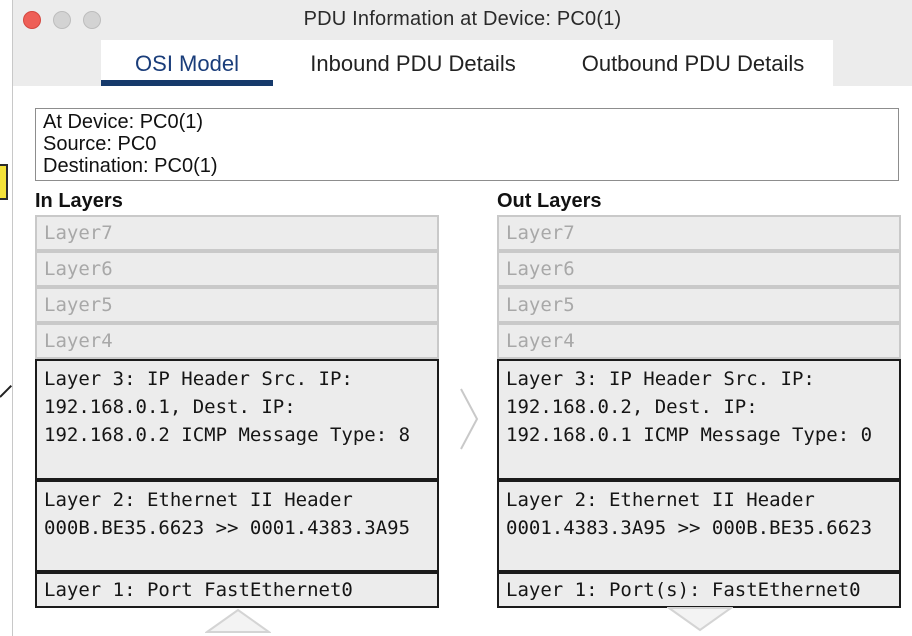 Image resolution: width=912 pixels, height=636 pixels. What do you see at coordinates (237, 590) in the screenshot?
I see `in-layer-1: Layer 1: Port FastEthernet0` at bounding box center [237, 590].